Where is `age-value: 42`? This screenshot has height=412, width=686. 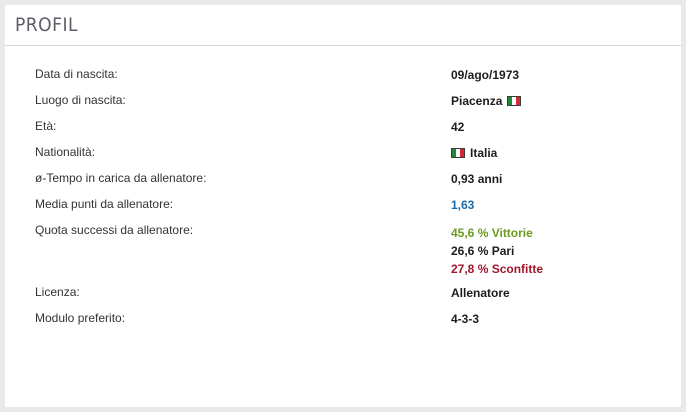 age-value: 42 is located at coordinates (457, 127).